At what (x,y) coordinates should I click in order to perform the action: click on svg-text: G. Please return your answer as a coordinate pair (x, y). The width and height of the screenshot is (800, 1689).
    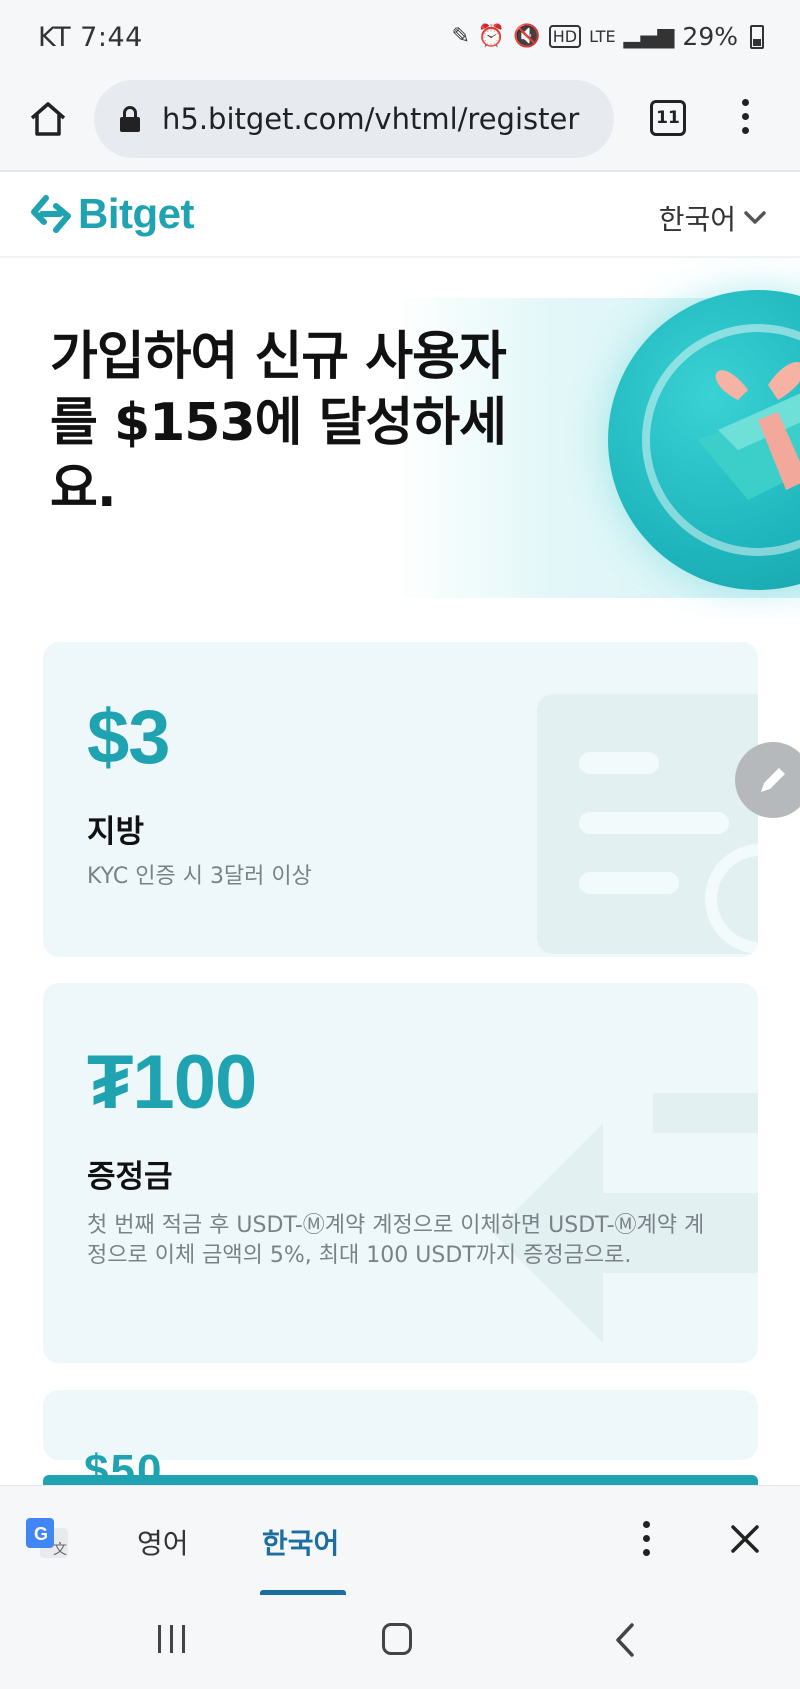
    Looking at the image, I should click on (41, 1534).